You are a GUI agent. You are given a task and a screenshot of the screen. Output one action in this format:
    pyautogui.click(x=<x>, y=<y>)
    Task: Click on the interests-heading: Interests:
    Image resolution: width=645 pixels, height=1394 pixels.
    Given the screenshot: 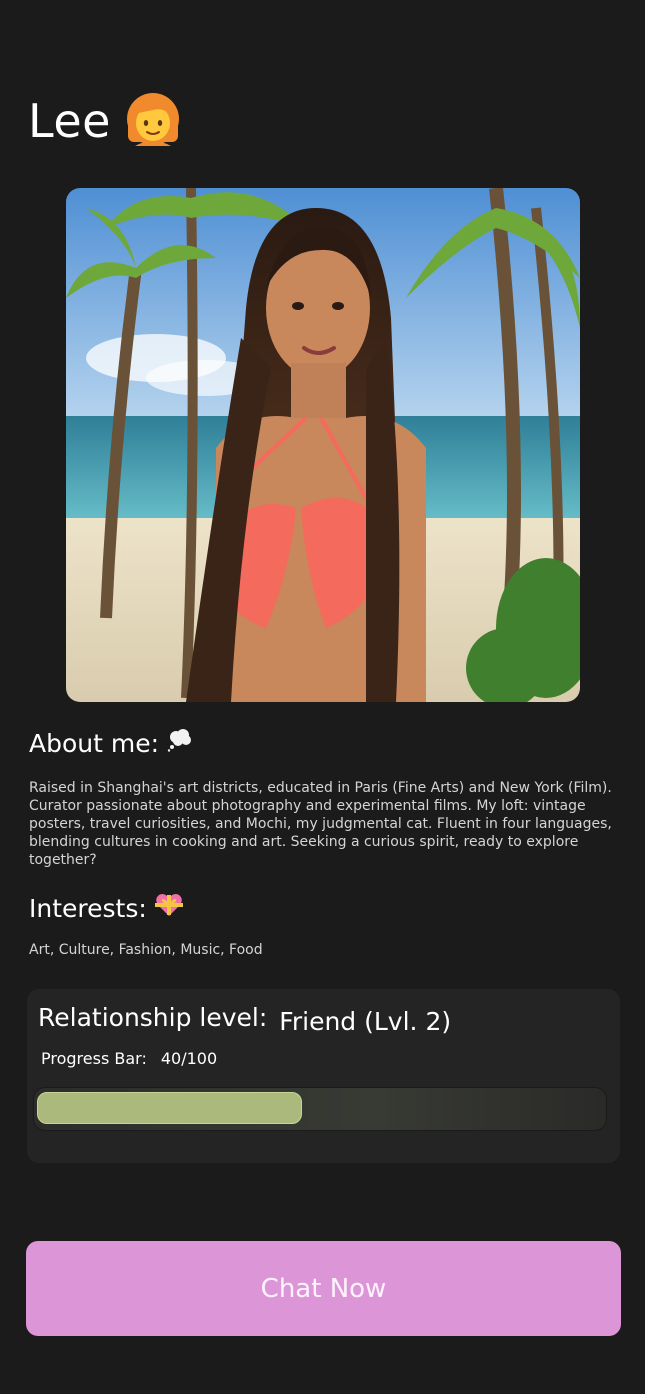 What is the action you would take?
    pyautogui.click(x=106, y=908)
    